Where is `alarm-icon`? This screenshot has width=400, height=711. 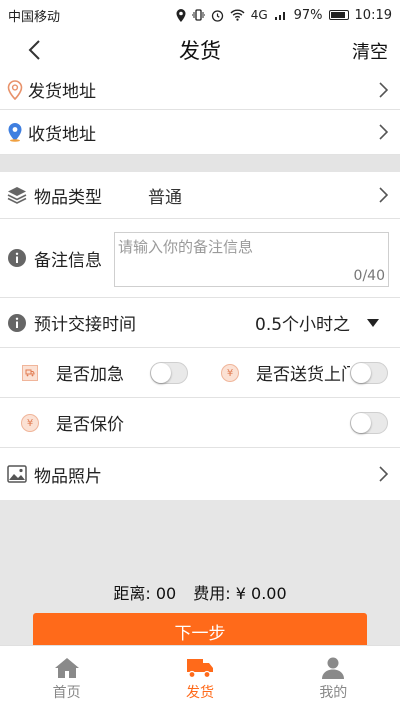
alarm-icon is located at coordinates (217, 15).